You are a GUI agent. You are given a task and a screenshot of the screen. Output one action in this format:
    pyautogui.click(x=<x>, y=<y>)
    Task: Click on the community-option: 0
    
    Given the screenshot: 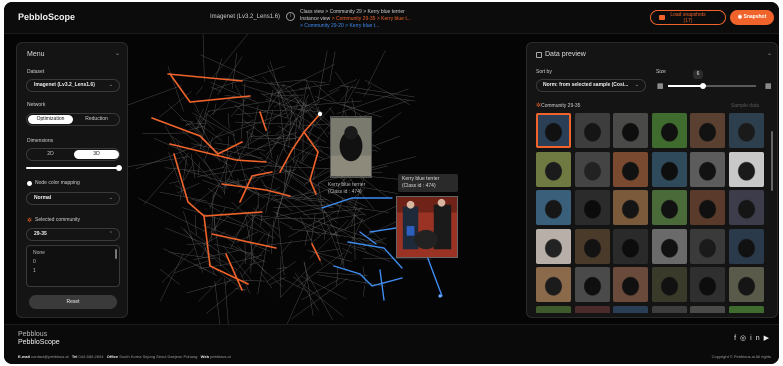 What is the action you would take?
    pyautogui.click(x=73, y=262)
    